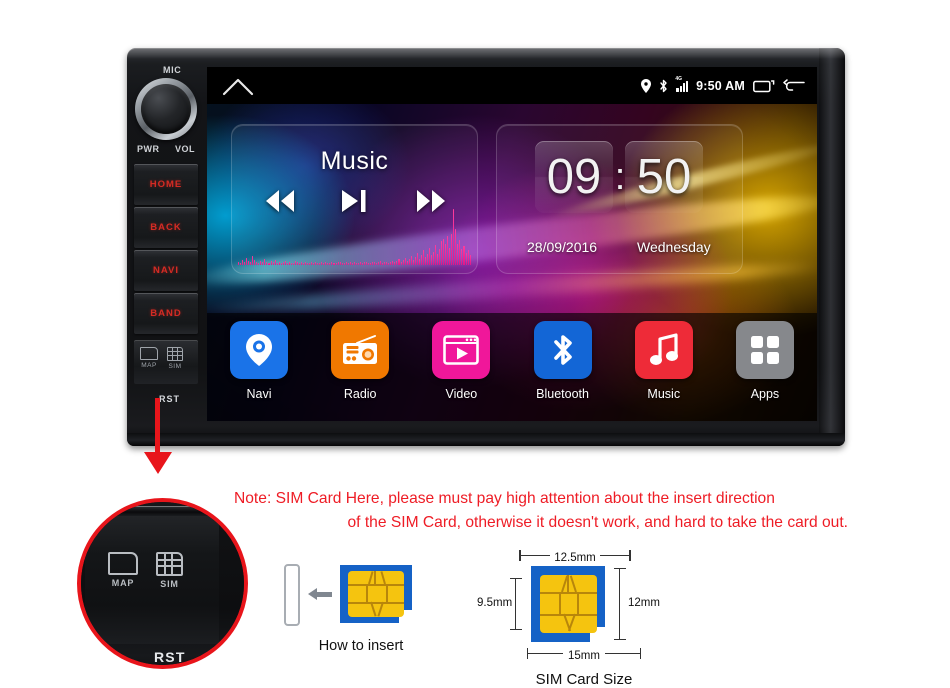  I want to click on status-bar-time: 9:50 AM, so click(720, 85).